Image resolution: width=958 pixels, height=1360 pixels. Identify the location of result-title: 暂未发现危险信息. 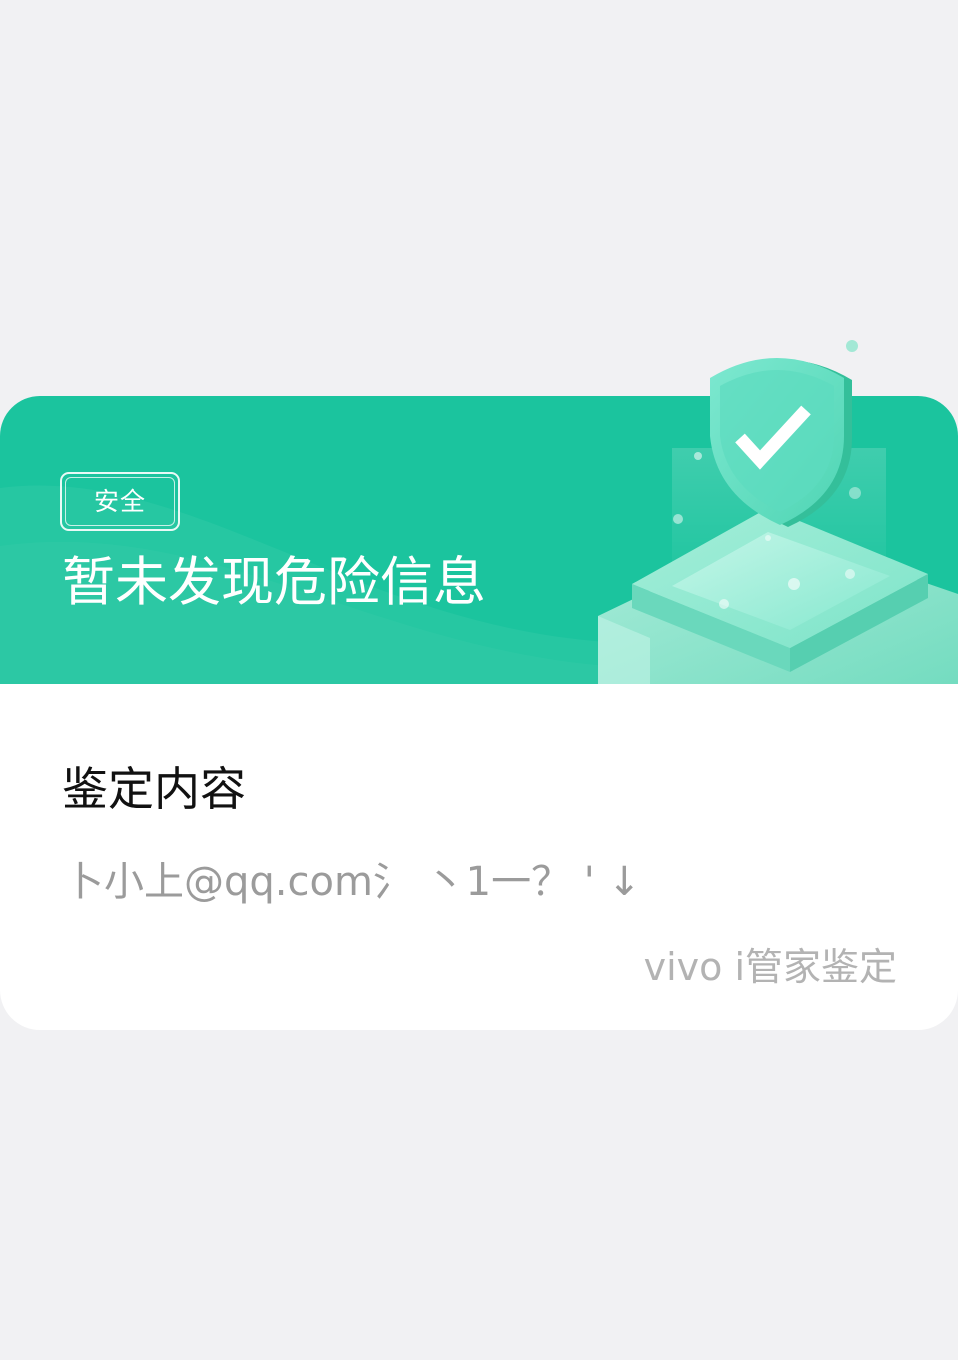
(274, 582).